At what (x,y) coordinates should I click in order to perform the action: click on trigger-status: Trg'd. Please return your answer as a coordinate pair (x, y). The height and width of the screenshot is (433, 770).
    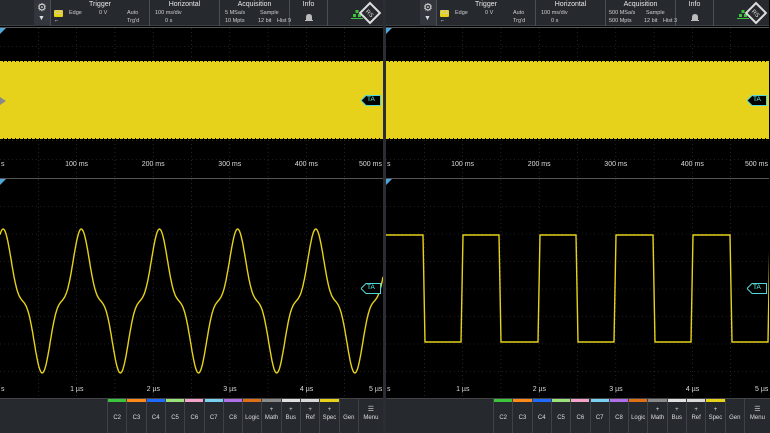
    Looking at the image, I should click on (519, 21).